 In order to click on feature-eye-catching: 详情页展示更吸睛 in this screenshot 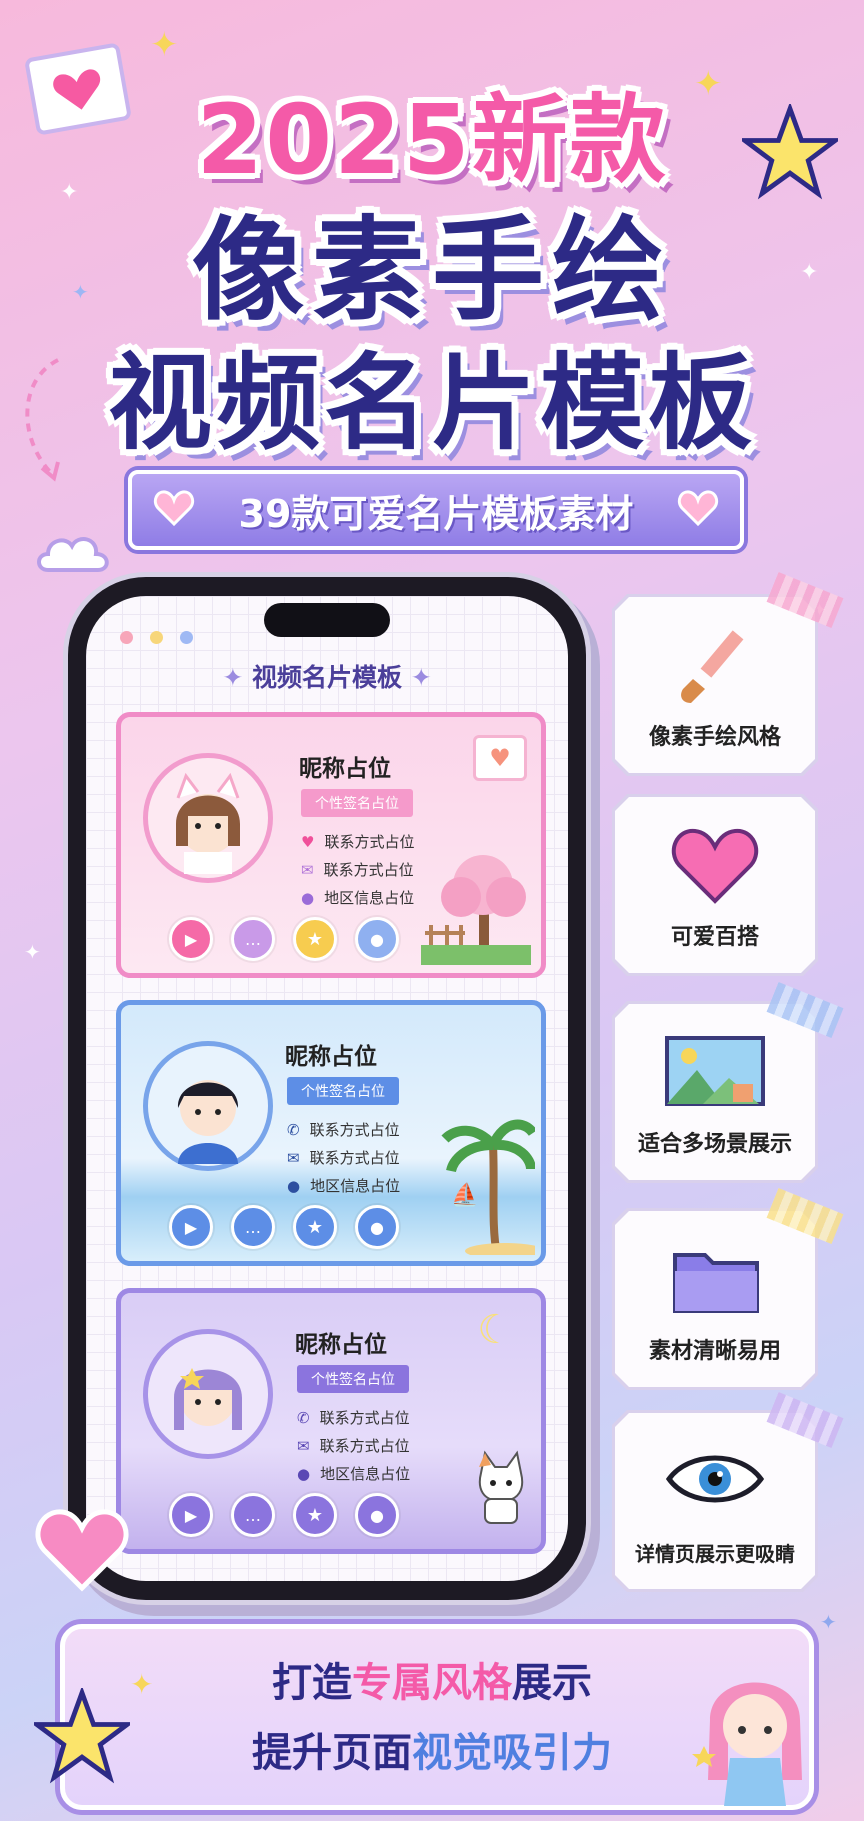, I will do `click(715, 1501)`.